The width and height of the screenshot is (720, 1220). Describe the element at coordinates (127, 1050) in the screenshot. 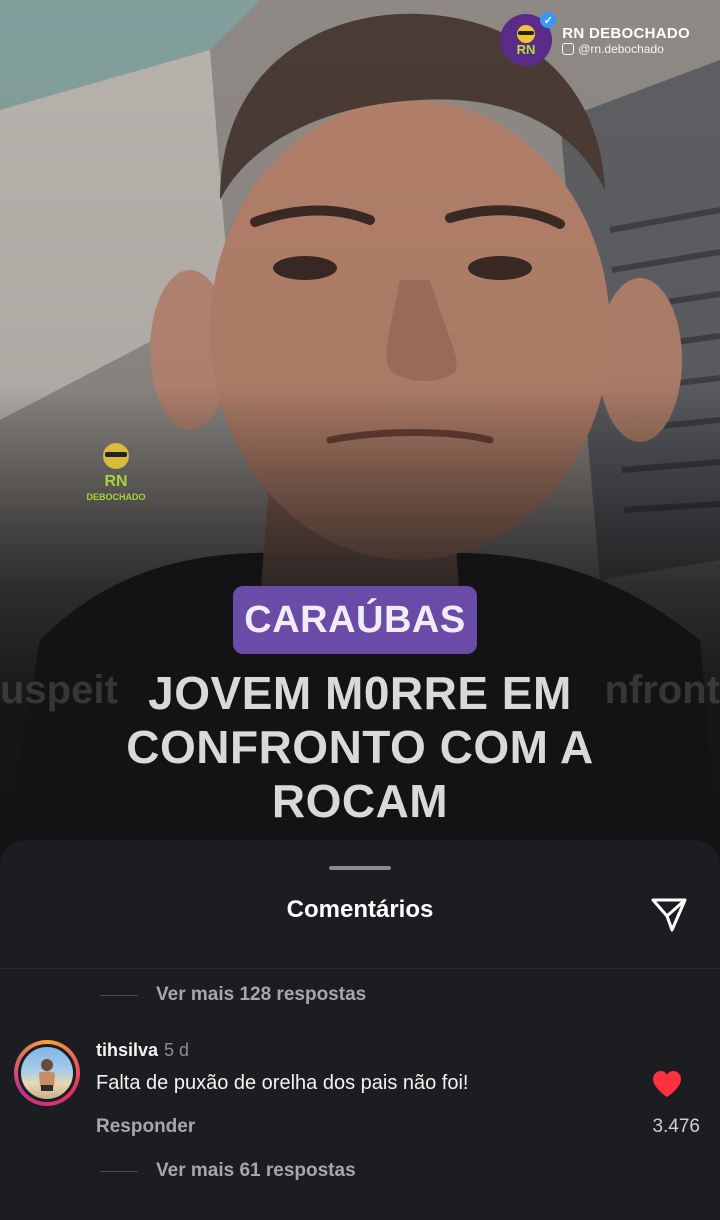

I see `username-text: tihsilva` at that location.